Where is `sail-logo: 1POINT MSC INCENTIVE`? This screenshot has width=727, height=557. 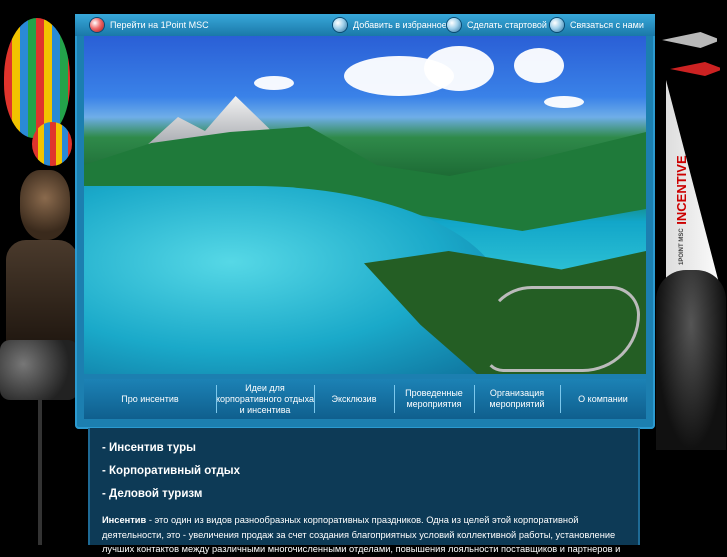
sail-logo: 1POINT MSC INCENTIVE is located at coordinates (681, 210).